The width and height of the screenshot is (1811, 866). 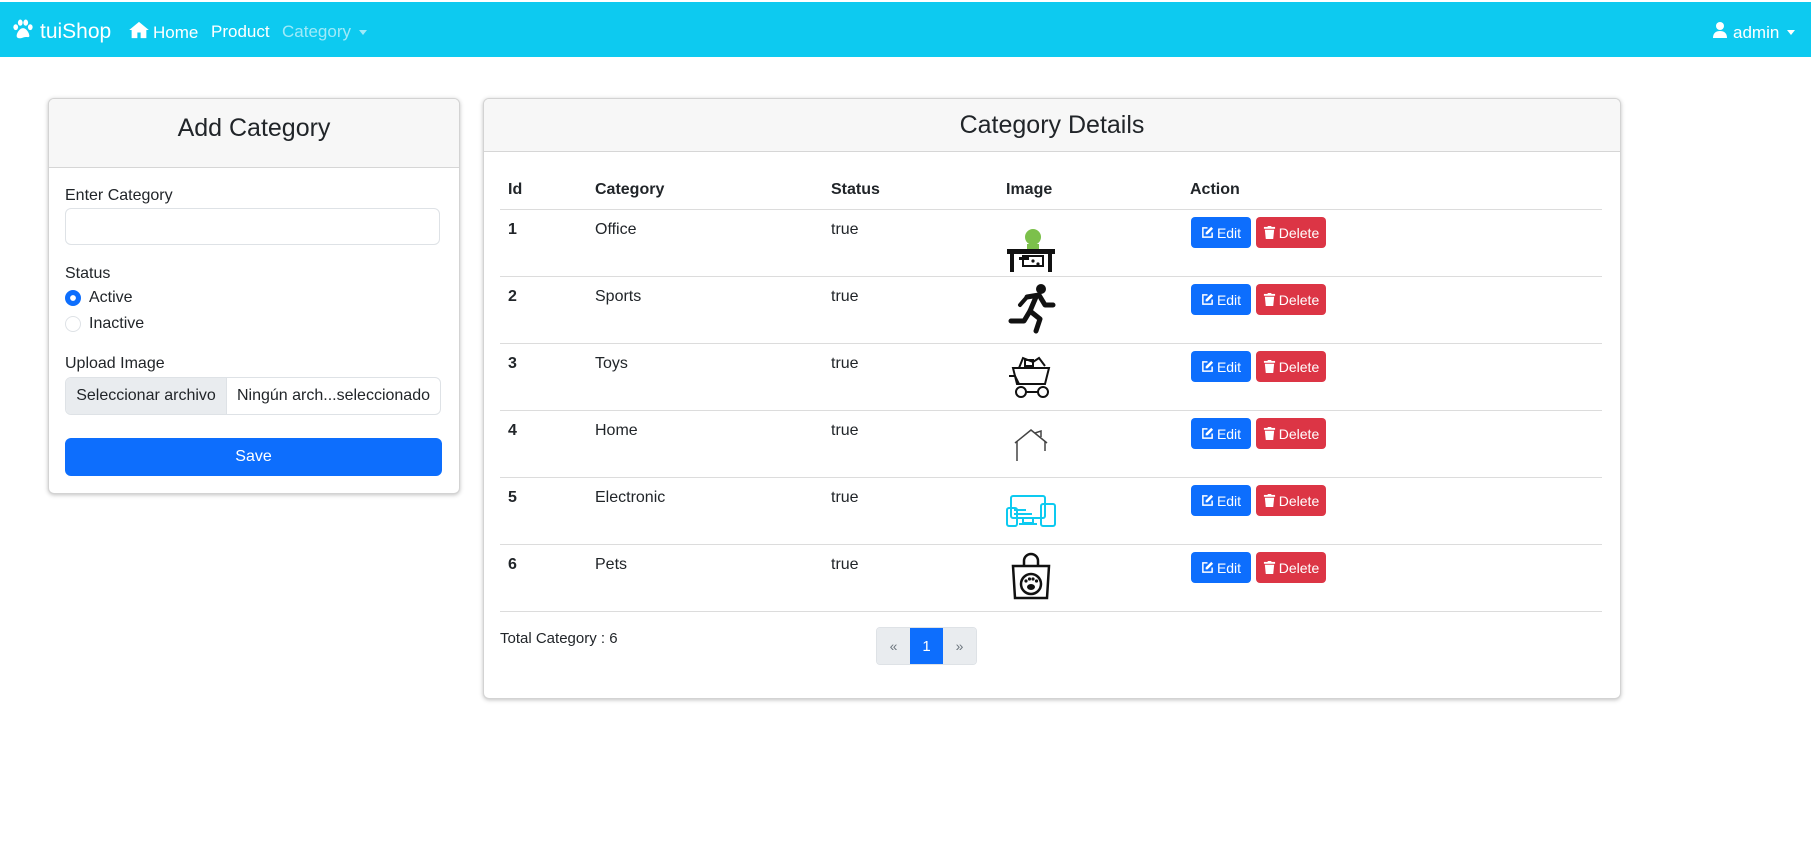 What do you see at coordinates (1029, 189) in the screenshot?
I see `column-header-image: Image` at bounding box center [1029, 189].